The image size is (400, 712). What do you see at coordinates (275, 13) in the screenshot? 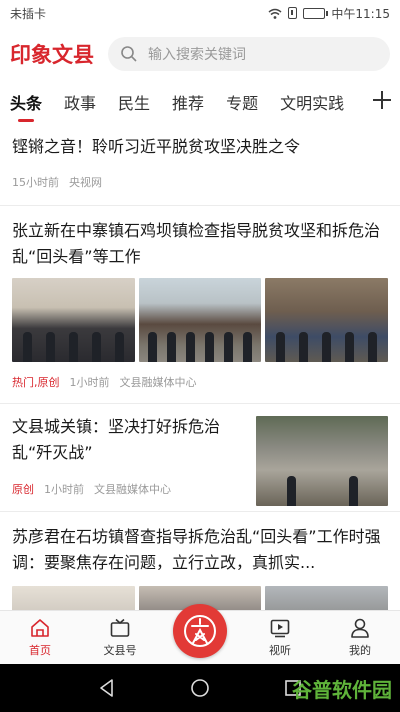
I see `wifi-icon` at bounding box center [275, 13].